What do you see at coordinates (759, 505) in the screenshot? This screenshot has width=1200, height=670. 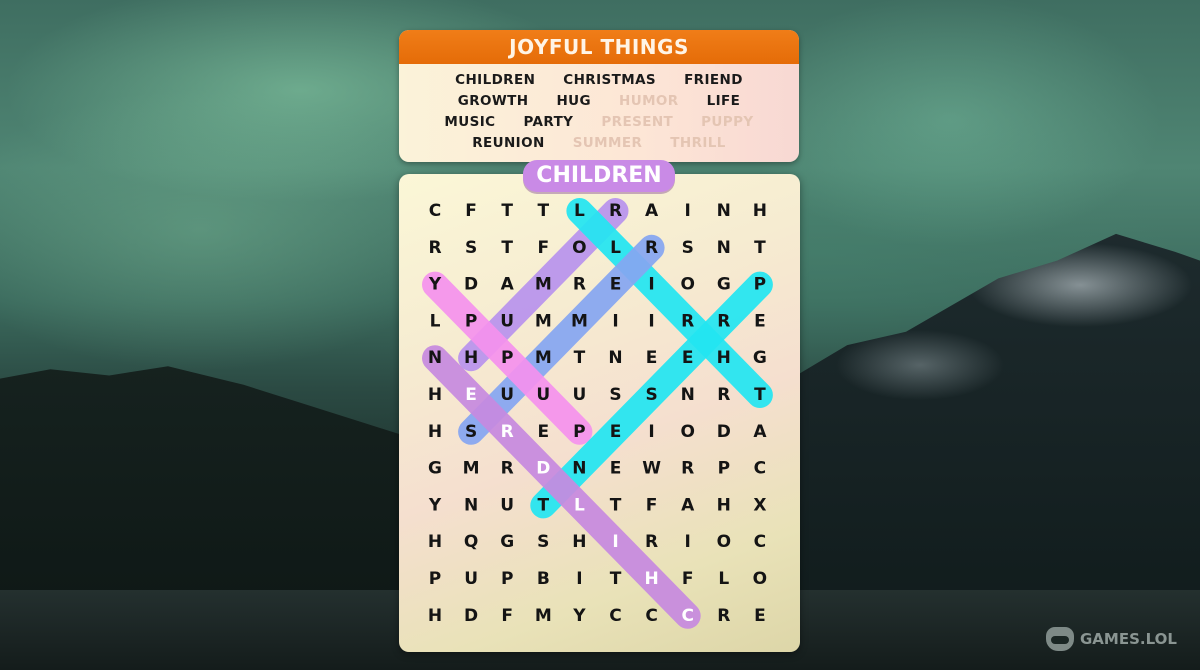 I see `grid-cell: X` at bounding box center [759, 505].